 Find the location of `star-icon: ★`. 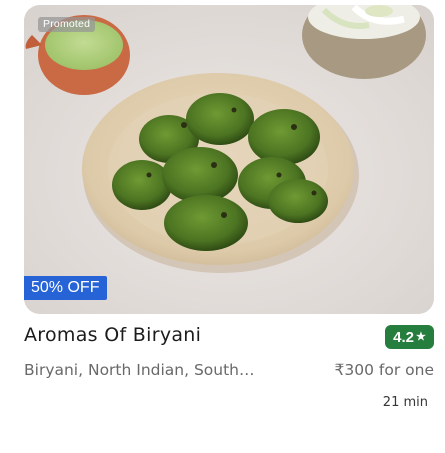

star-icon: ★ is located at coordinates (420, 336).